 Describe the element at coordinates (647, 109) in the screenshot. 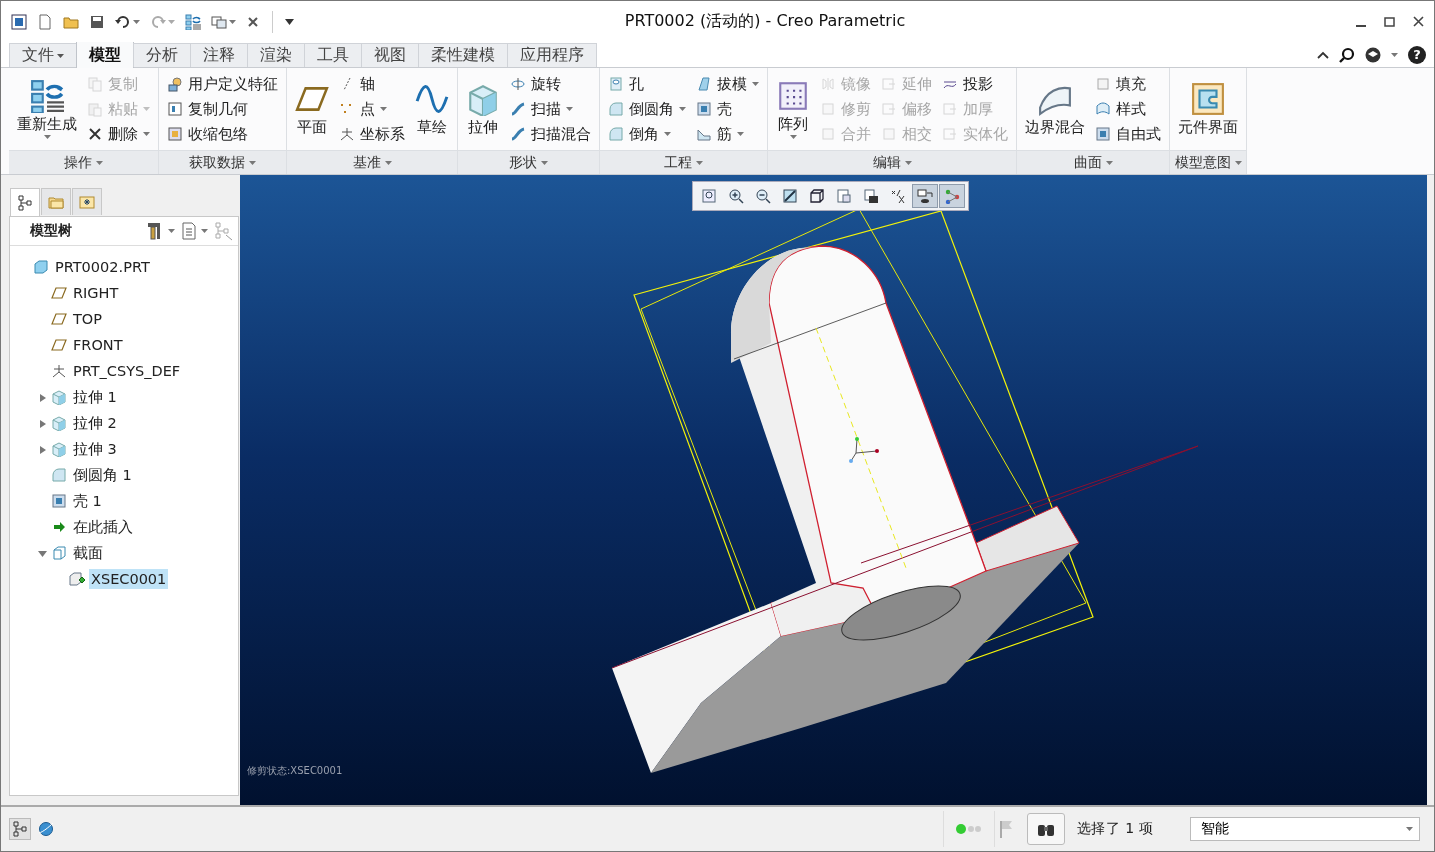

I see `ribbon-button: 倒圆角` at that location.